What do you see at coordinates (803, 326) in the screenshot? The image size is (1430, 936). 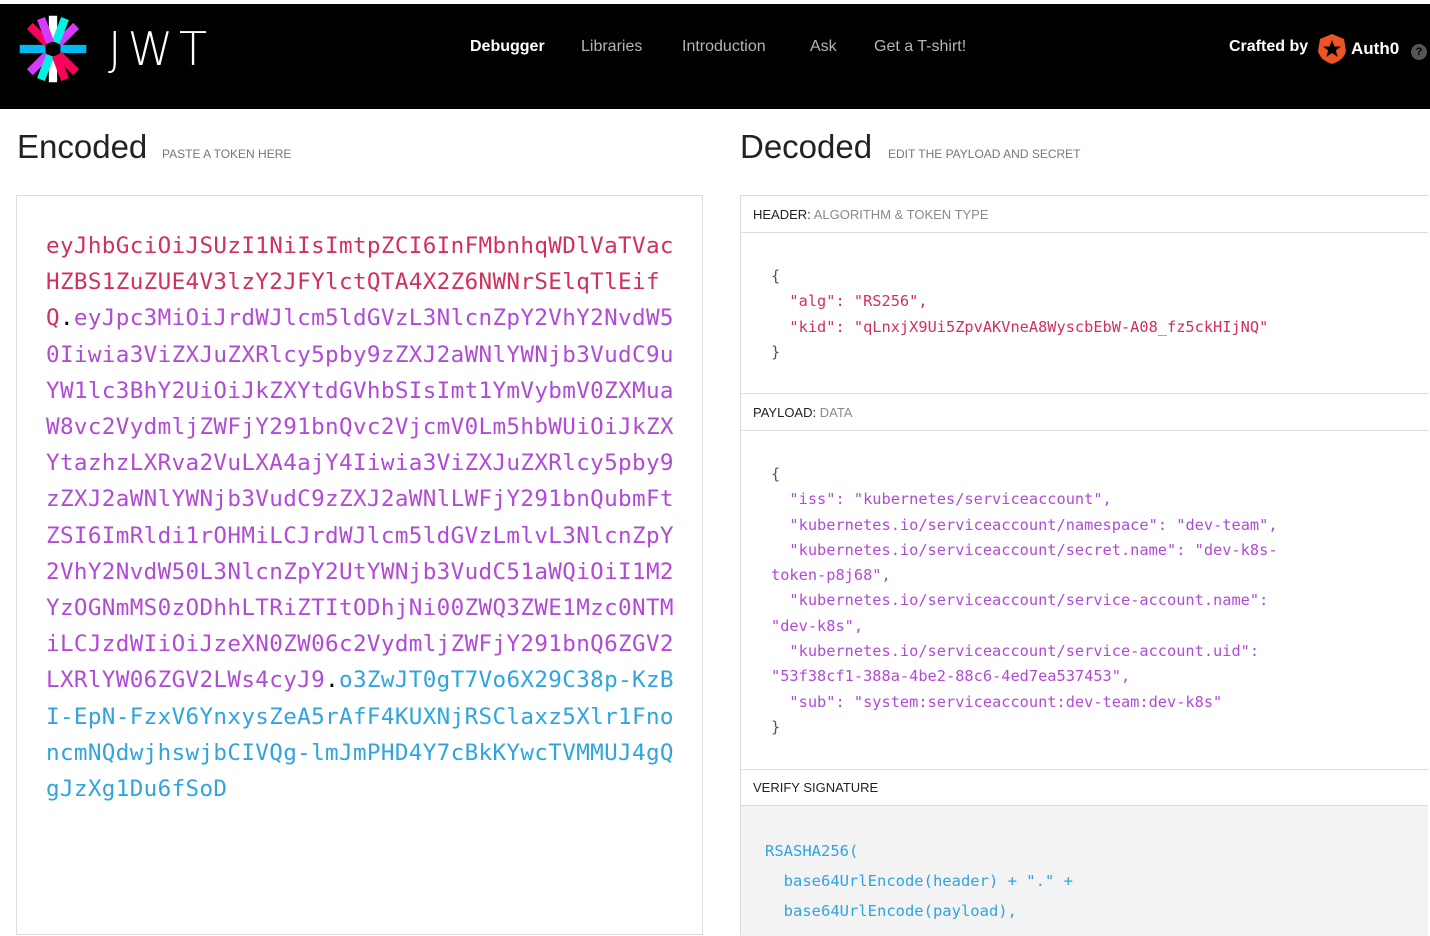 I see `json-key: "kid"` at bounding box center [803, 326].